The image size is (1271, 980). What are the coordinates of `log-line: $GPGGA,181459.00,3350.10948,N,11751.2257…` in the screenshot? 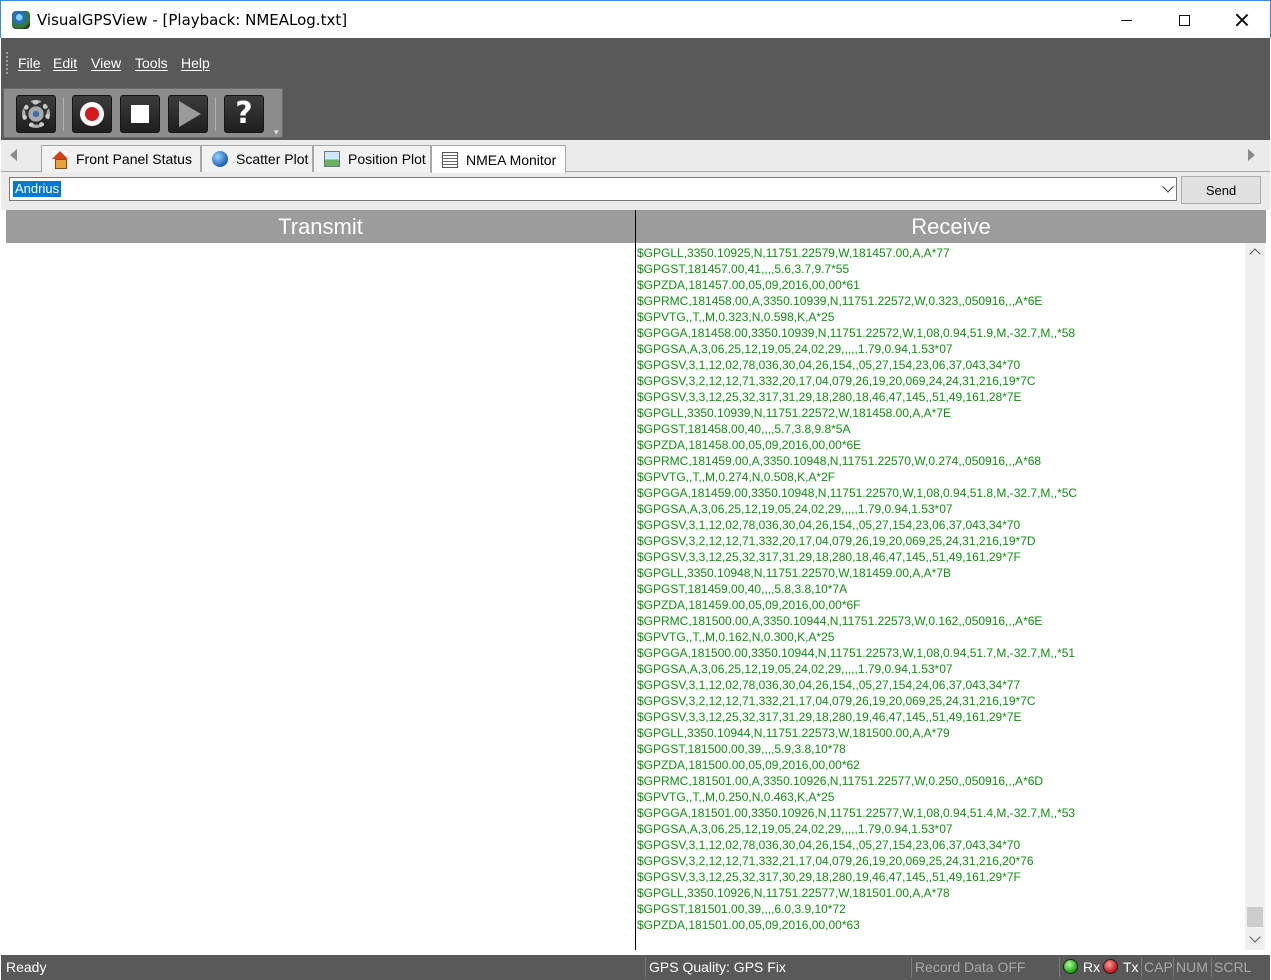 It's located at (857, 493).